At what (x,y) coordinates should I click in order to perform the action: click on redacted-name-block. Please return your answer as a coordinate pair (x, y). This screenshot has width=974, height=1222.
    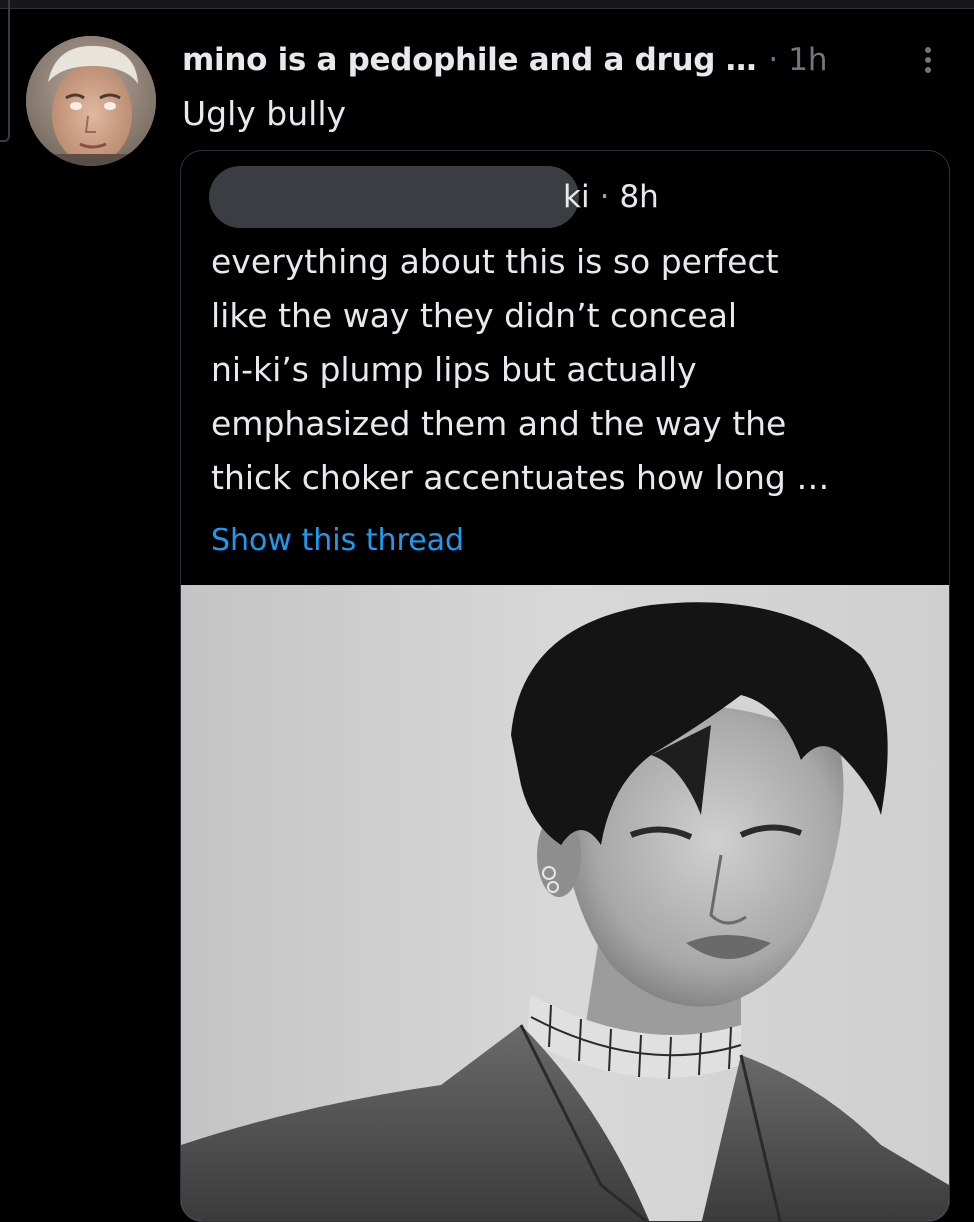
    Looking at the image, I should click on (394, 197).